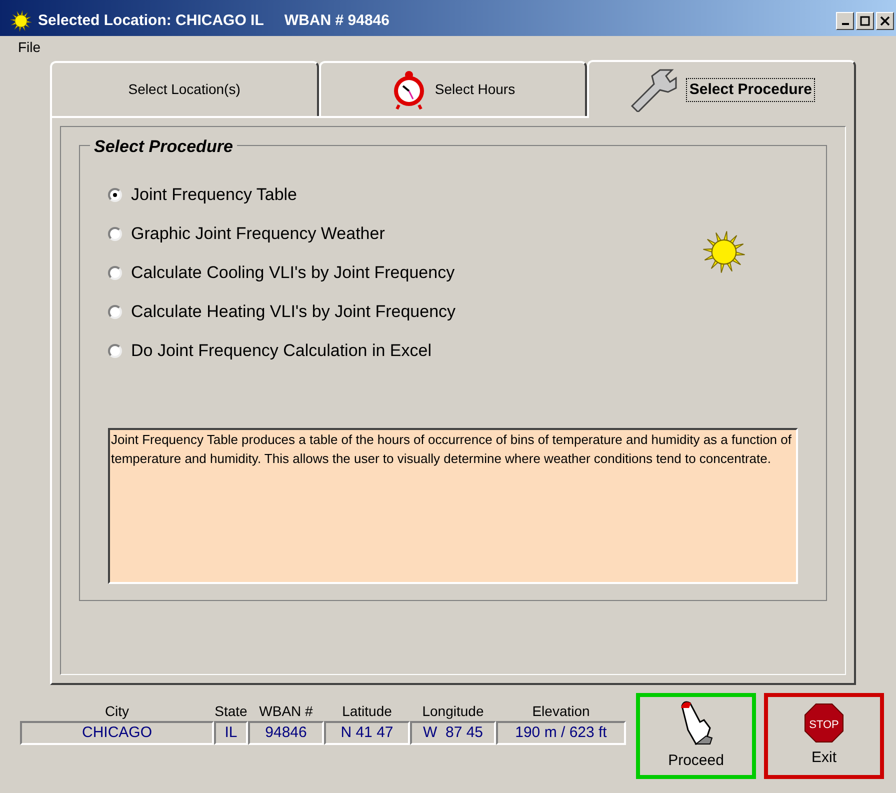 Image resolution: width=896 pixels, height=793 pixels. I want to click on field-value: 190 m / 623 ft, so click(561, 733).